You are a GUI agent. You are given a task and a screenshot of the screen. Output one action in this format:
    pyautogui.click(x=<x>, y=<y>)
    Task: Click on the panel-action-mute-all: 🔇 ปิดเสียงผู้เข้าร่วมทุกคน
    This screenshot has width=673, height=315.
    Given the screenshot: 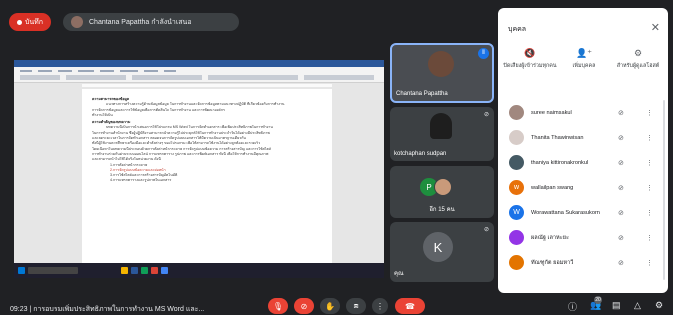 What is the action you would take?
    pyautogui.click(x=530, y=59)
    